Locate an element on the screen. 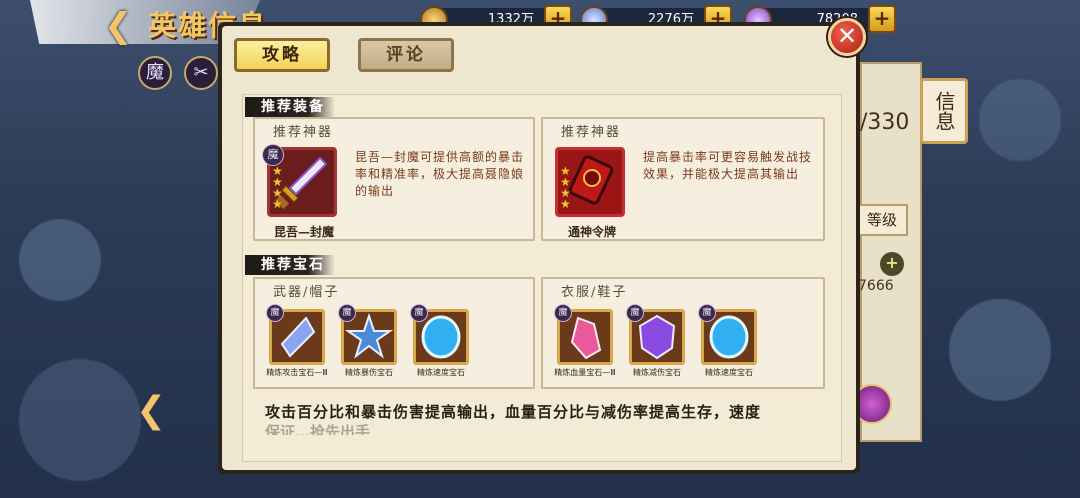 This screenshot has height=498, width=1080. plus-icon: + is located at coordinates (892, 264).